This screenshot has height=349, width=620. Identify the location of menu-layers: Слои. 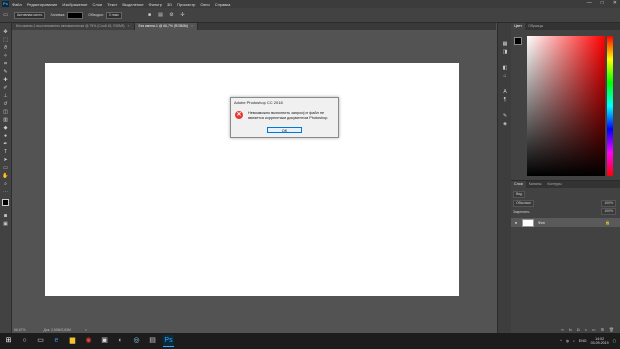
(98, 4).